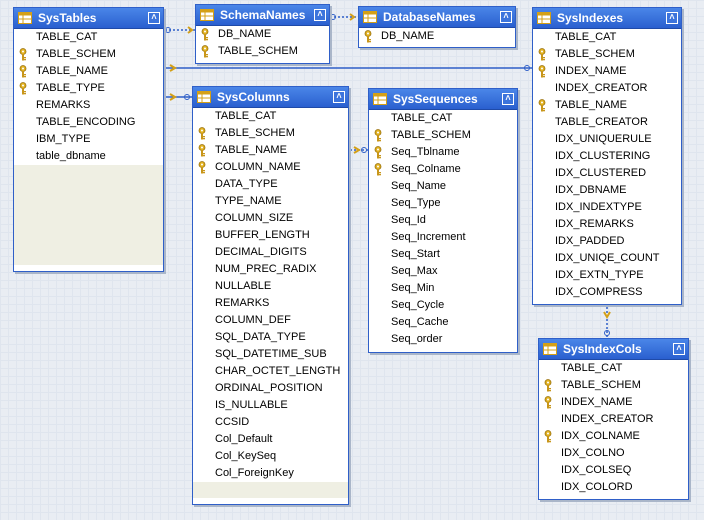  Describe the element at coordinates (443, 271) in the screenshot. I see `column-row: Seq_Max` at that location.